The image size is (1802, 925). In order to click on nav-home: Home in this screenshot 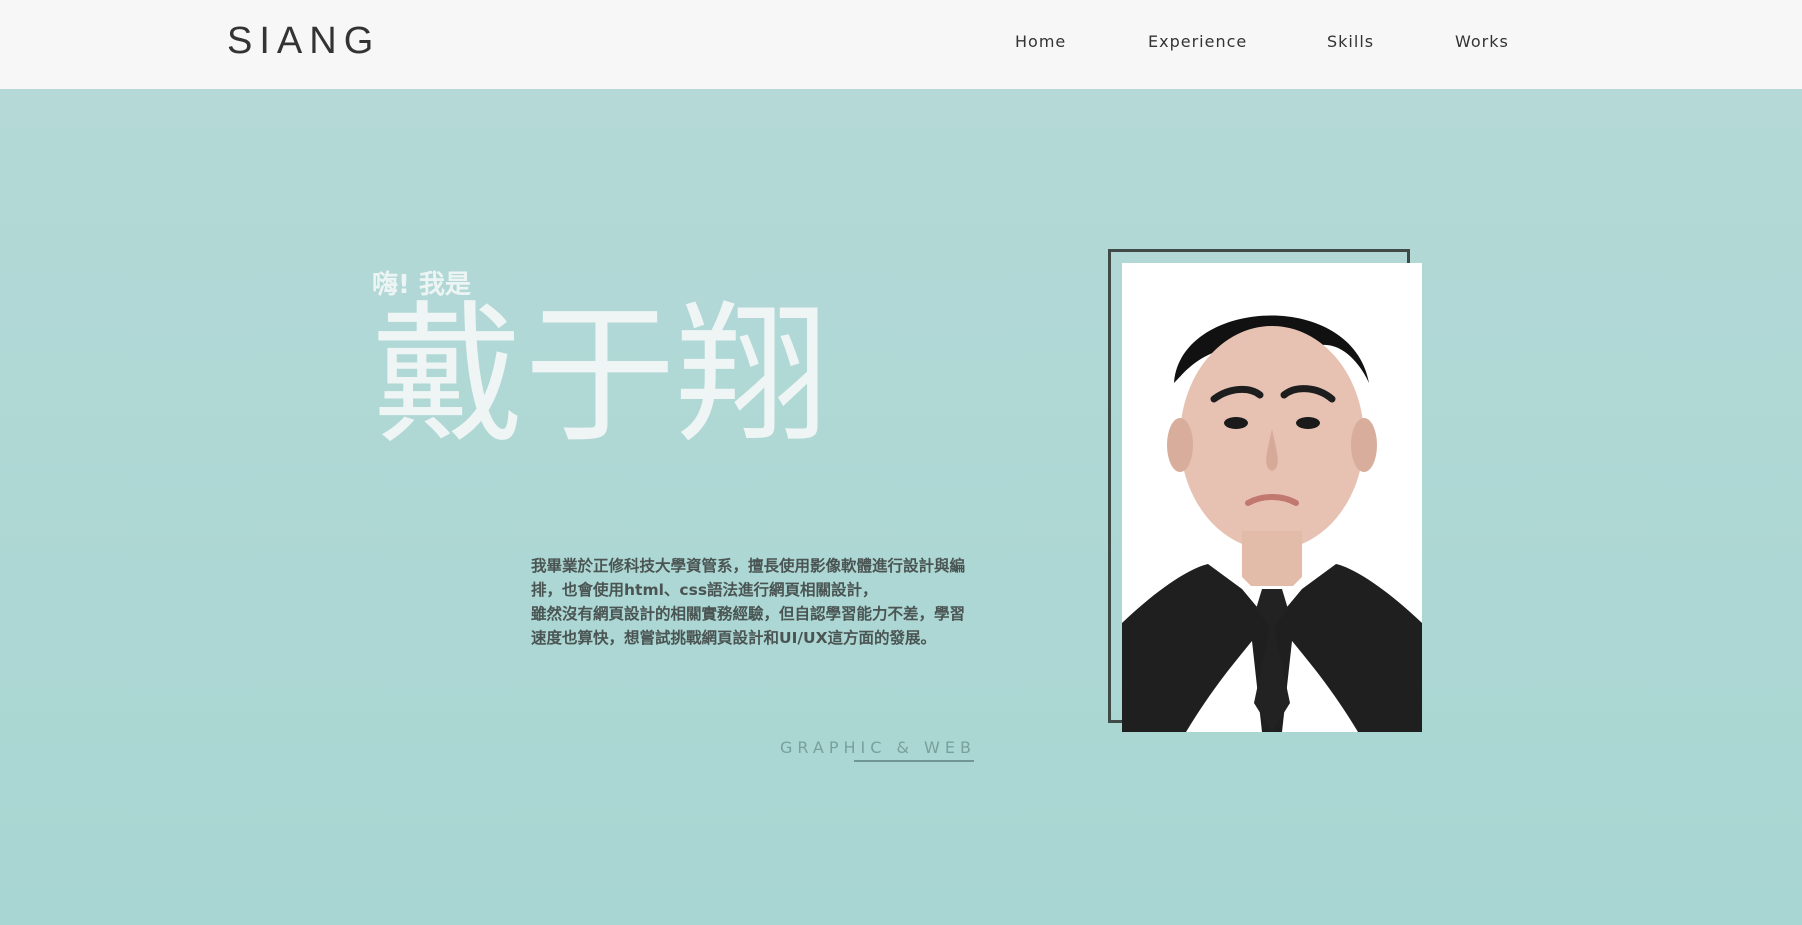, I will do `click(1040, 41)`.